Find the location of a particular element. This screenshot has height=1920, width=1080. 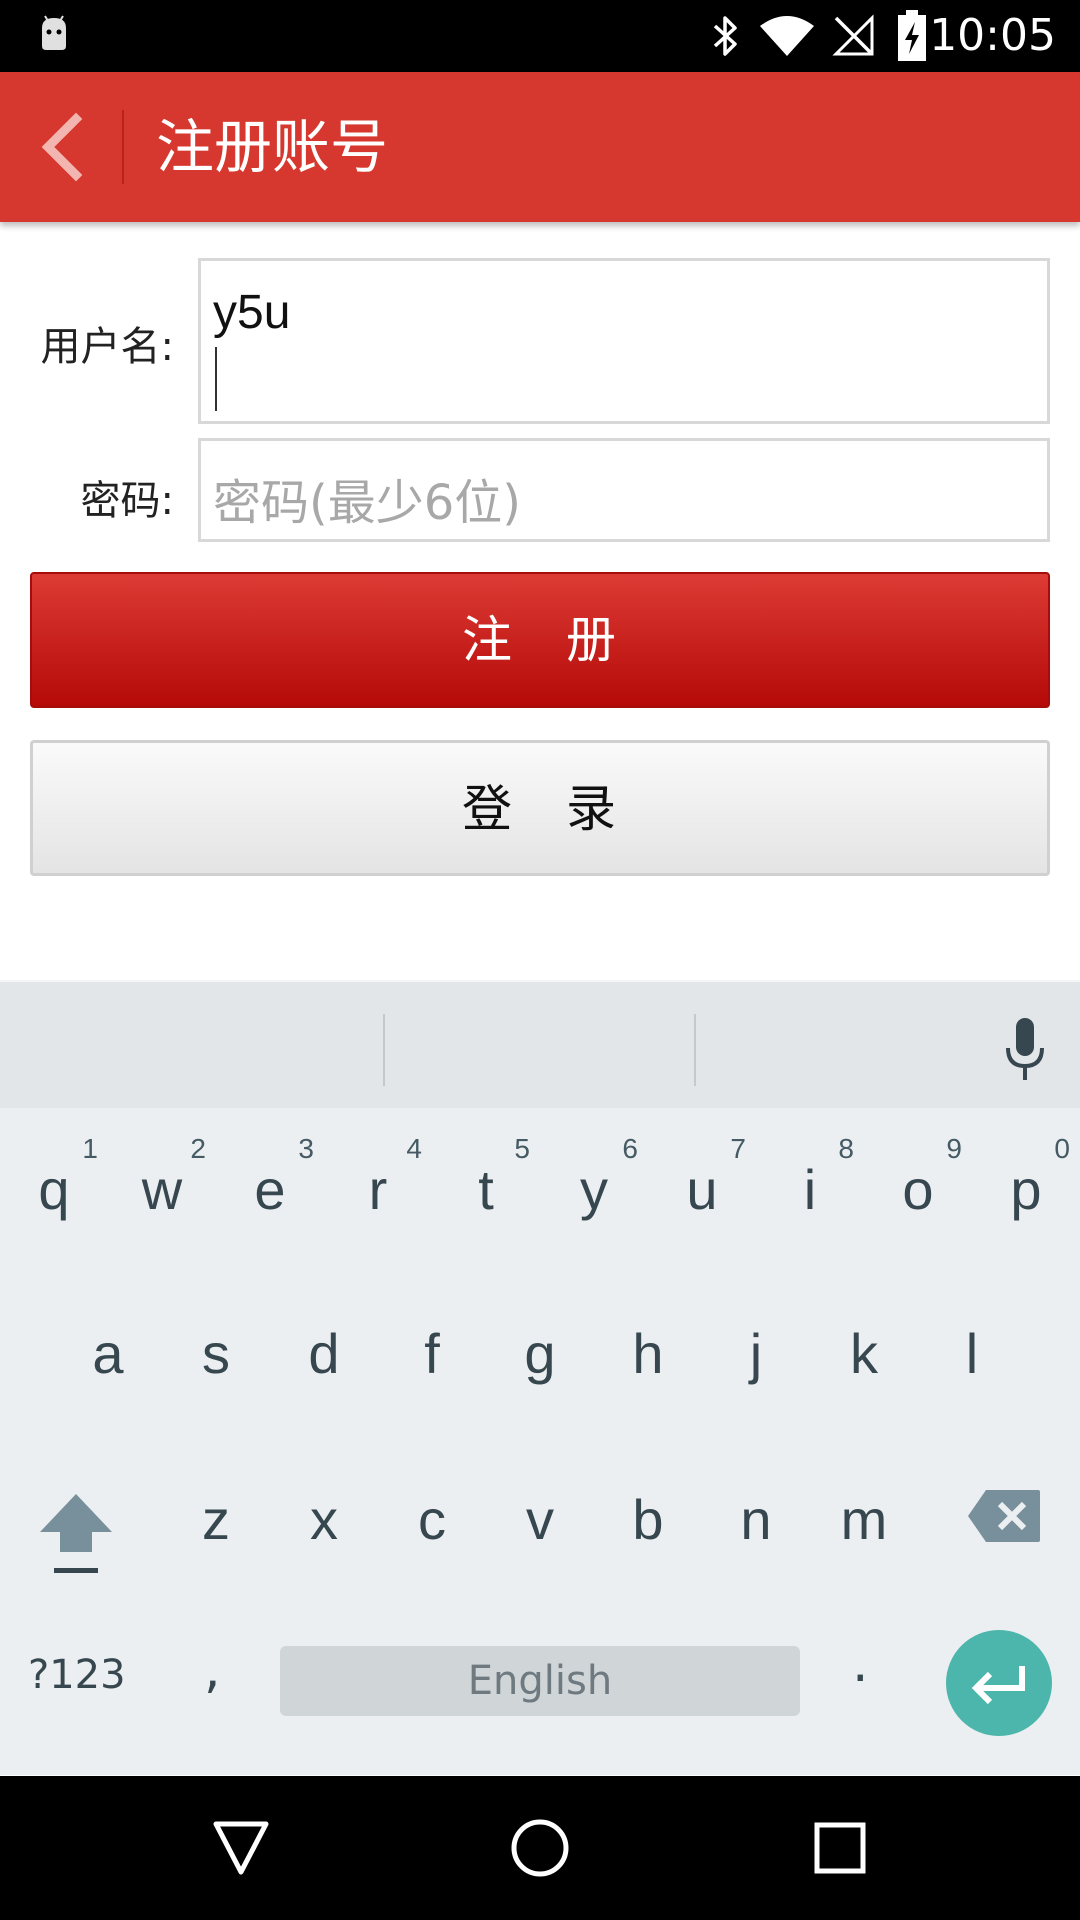

key-x: x is located at coordinates (324, 1520).